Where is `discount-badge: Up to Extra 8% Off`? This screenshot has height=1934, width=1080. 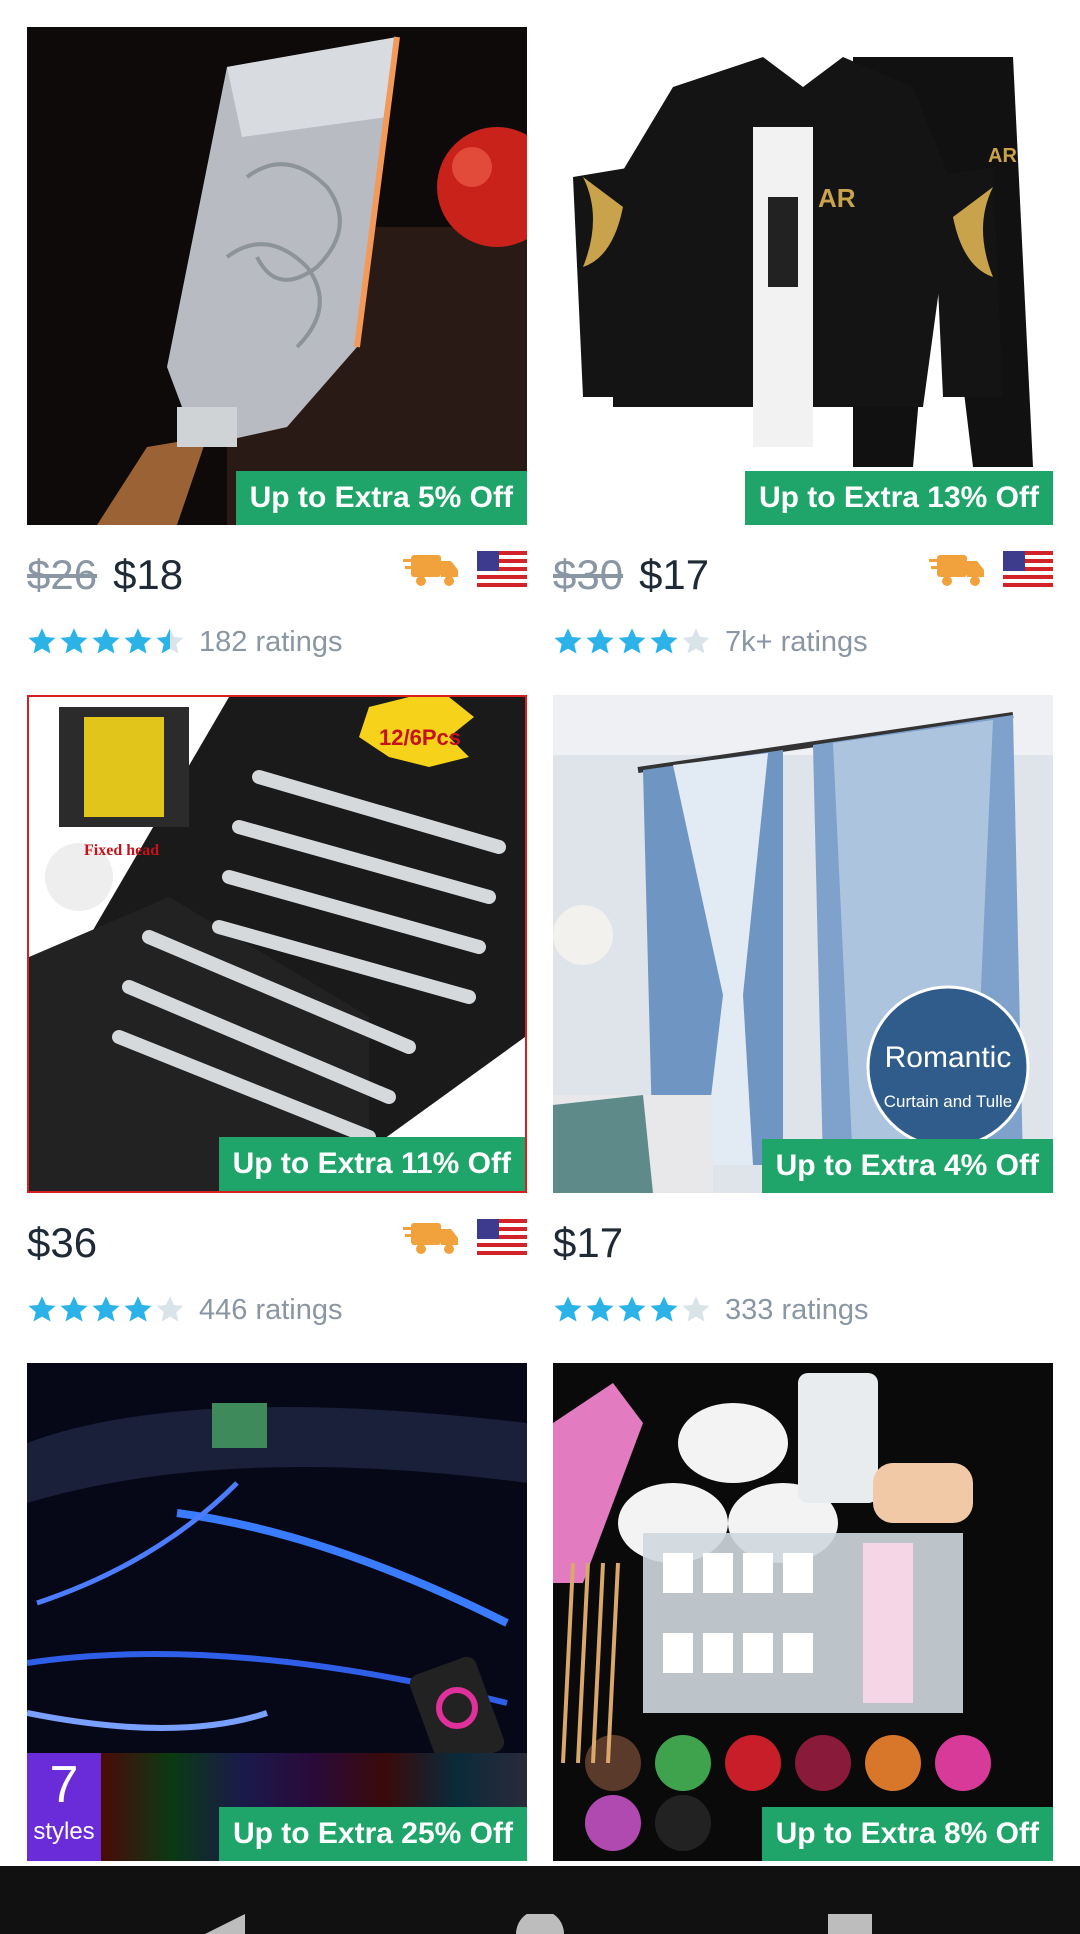
discount-badge: Up to Extra 8% Off is located at coordinates (907, 1834).